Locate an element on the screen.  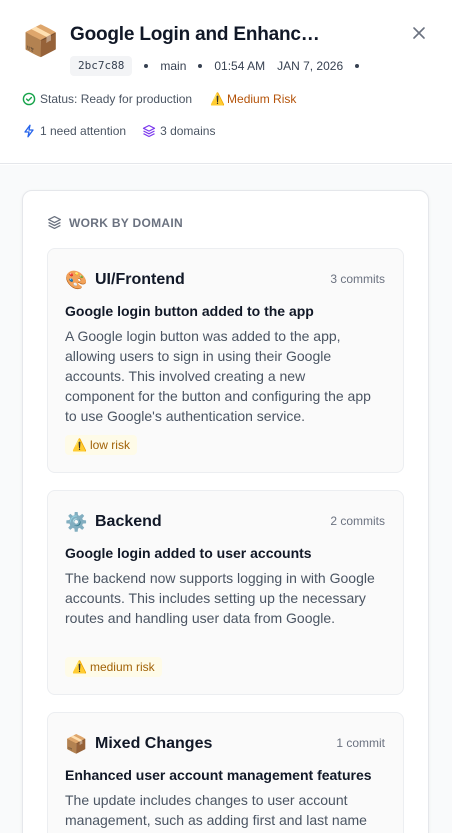
commit-count: 1 commit is located at coordinates (360, 743).